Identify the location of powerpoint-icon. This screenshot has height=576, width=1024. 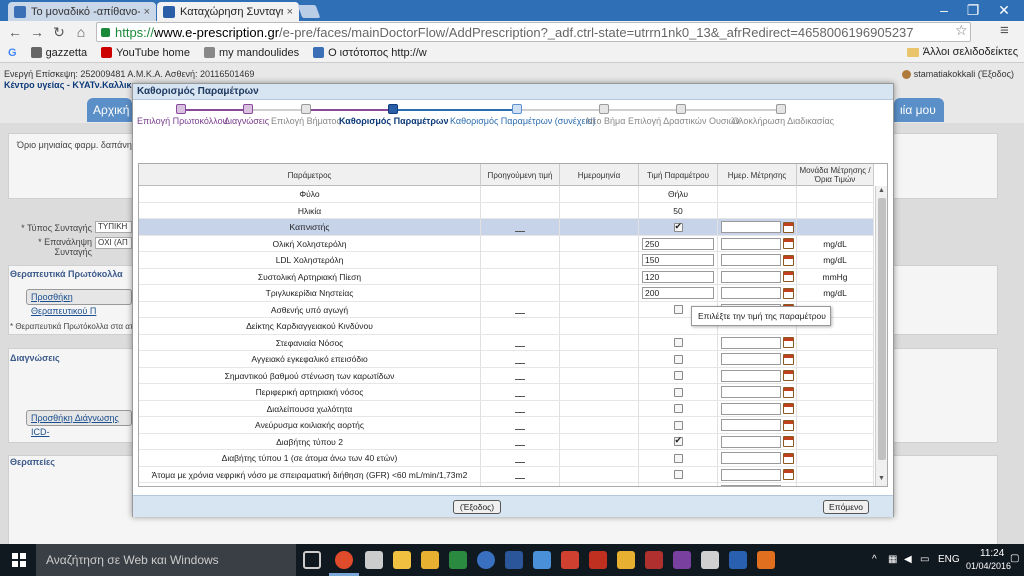
(570, 560).